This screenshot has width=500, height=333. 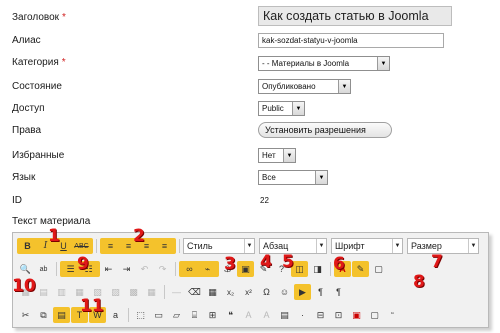 I want to click on alias-input: kak-sozdat-statyu-v-joomla, so click(x=351, y=40).